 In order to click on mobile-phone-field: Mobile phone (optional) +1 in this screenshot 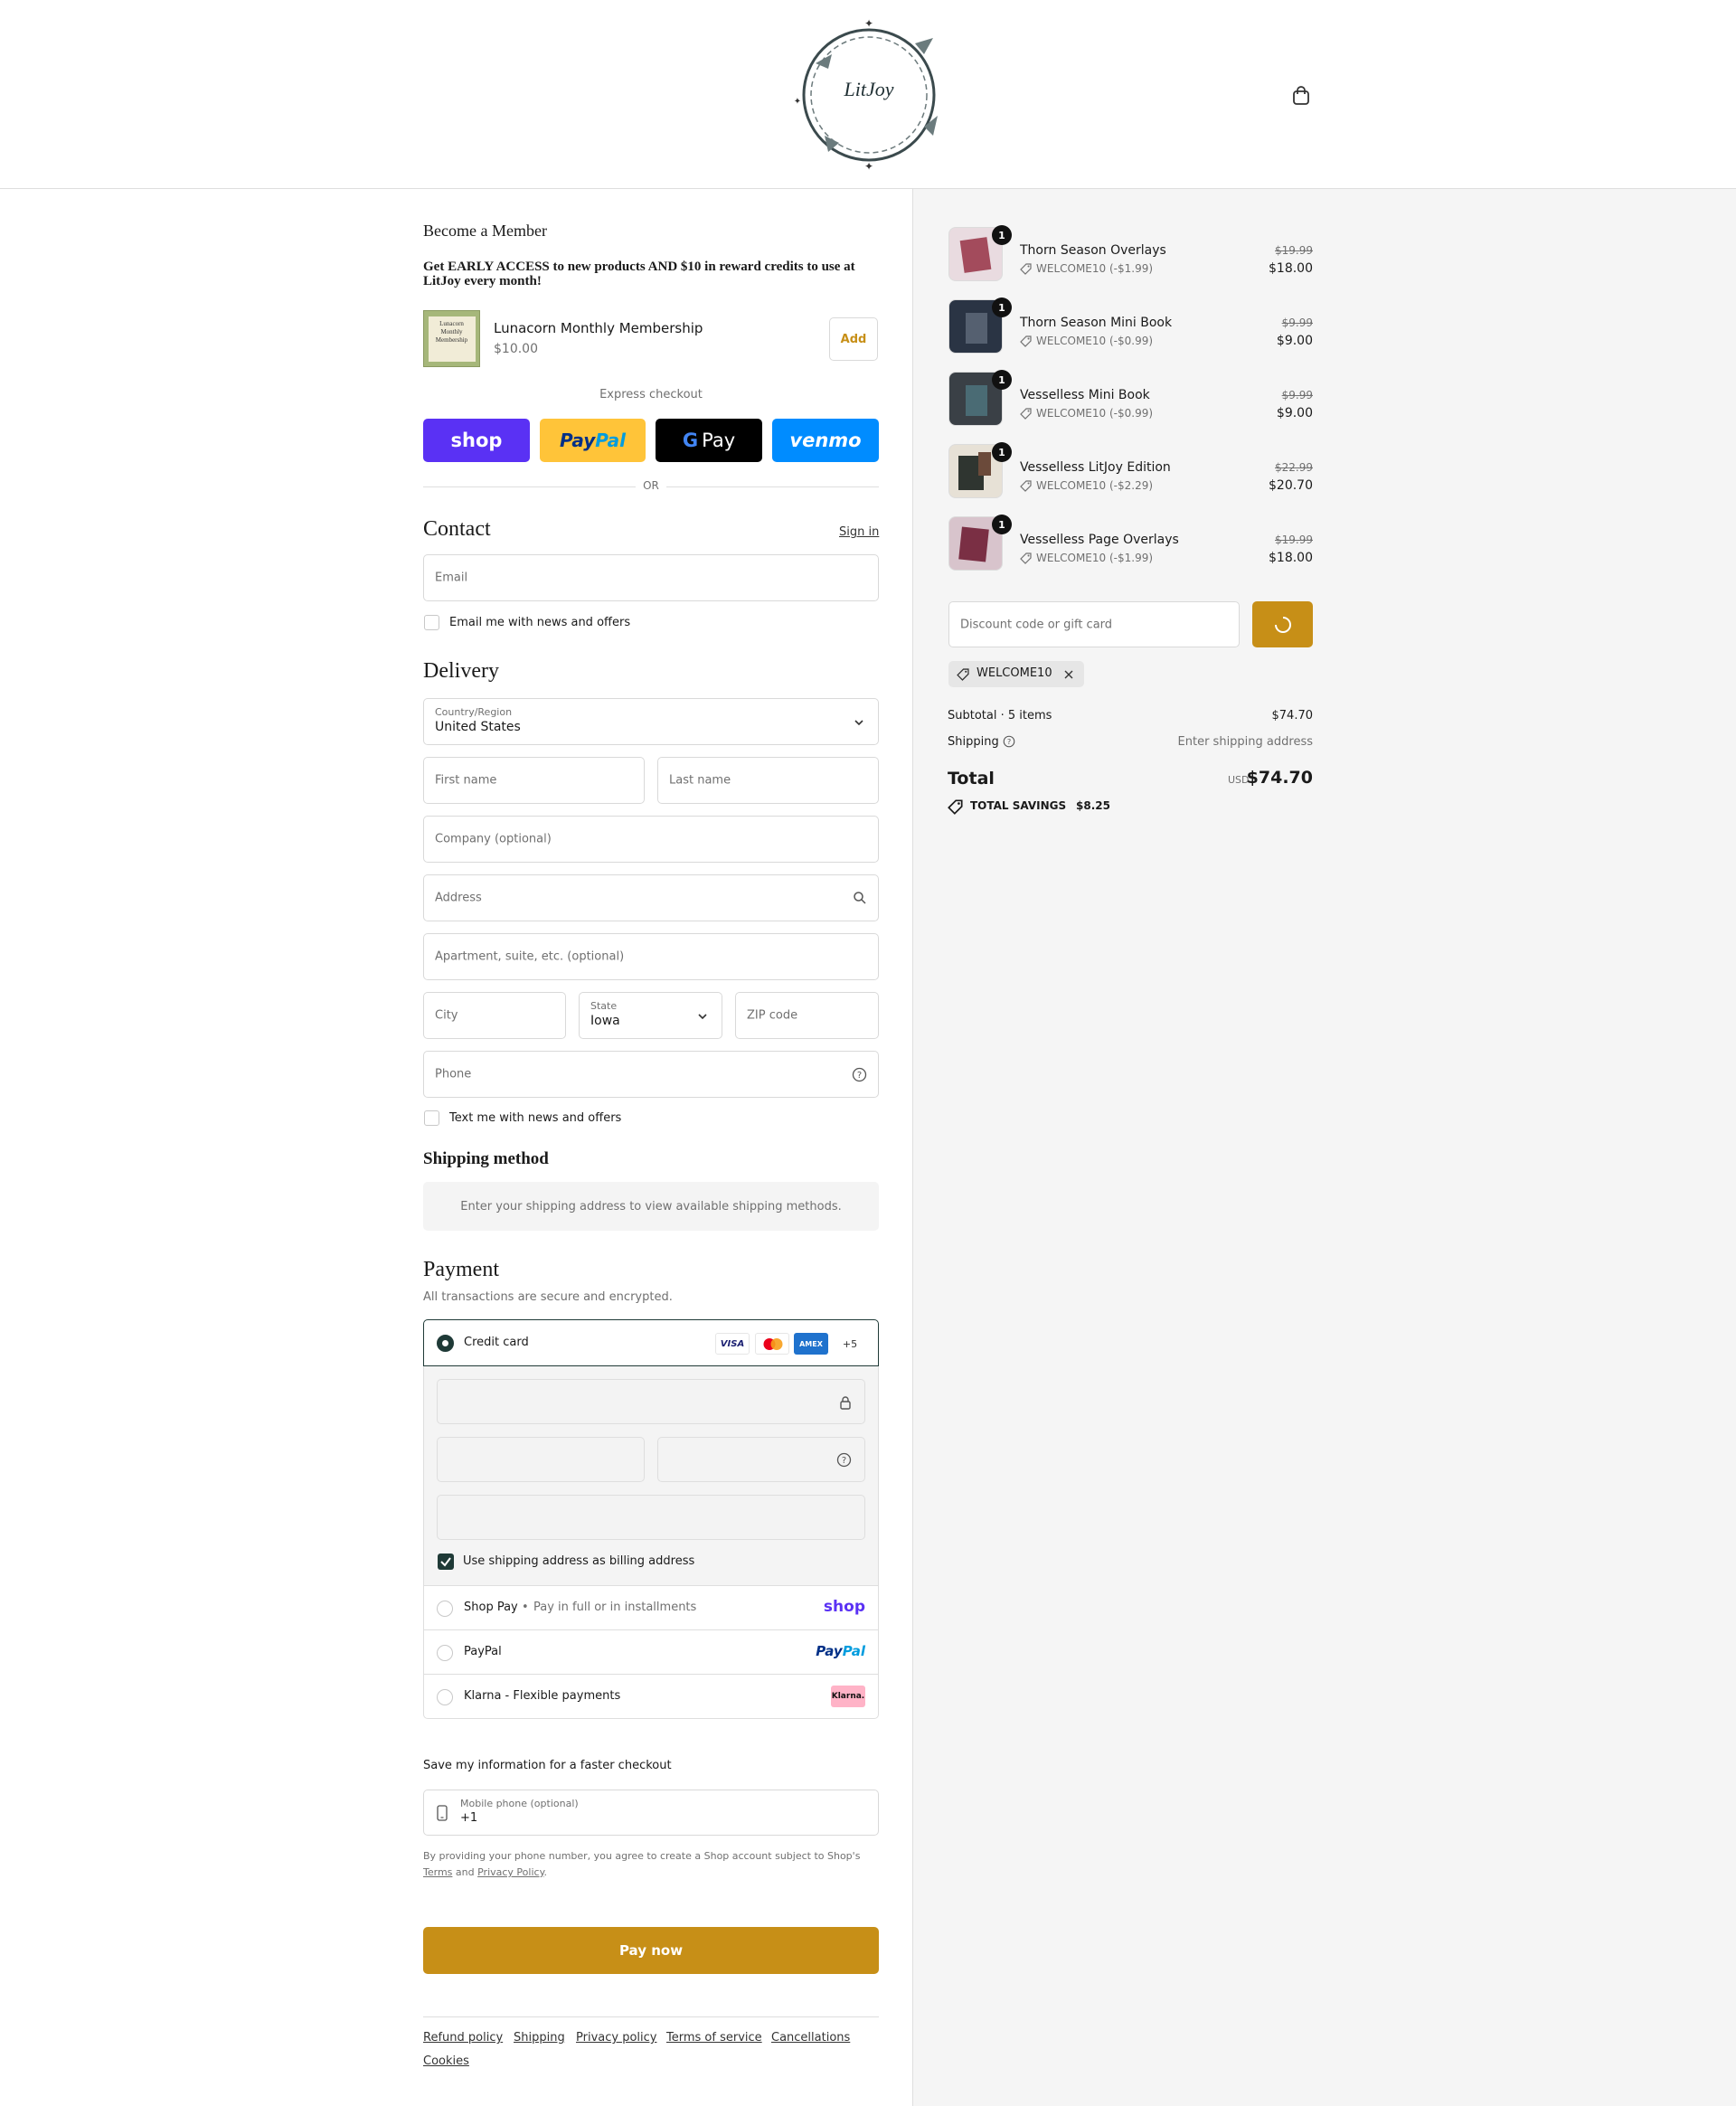, I will do `click(651, 1813)`.